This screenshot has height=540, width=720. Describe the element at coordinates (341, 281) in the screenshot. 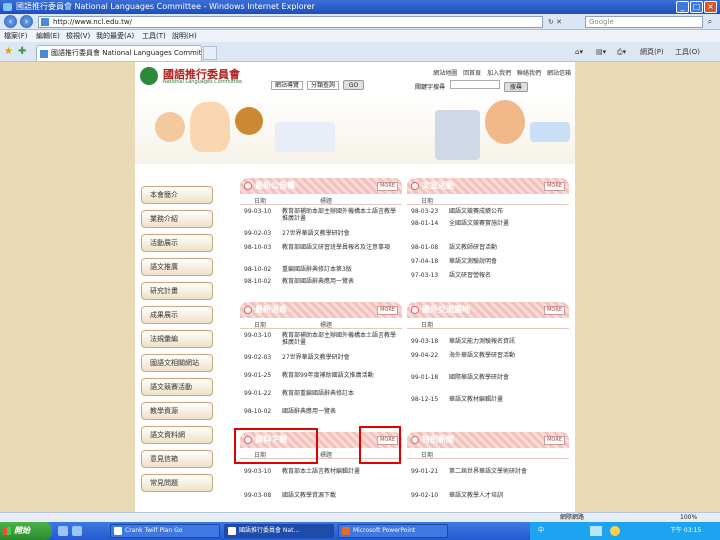

I see `row-title: 教育部國語辭典應用一覽表` at that location.